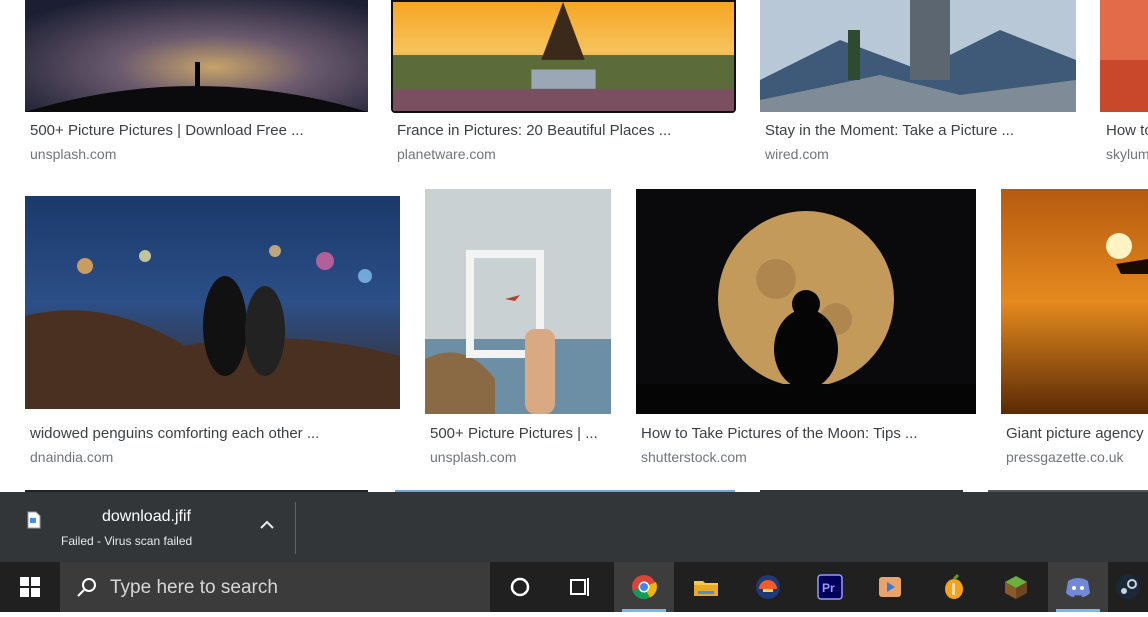 The image size is (1148, 617). I want to click on result-source: planetware.com, so click(446, 154).